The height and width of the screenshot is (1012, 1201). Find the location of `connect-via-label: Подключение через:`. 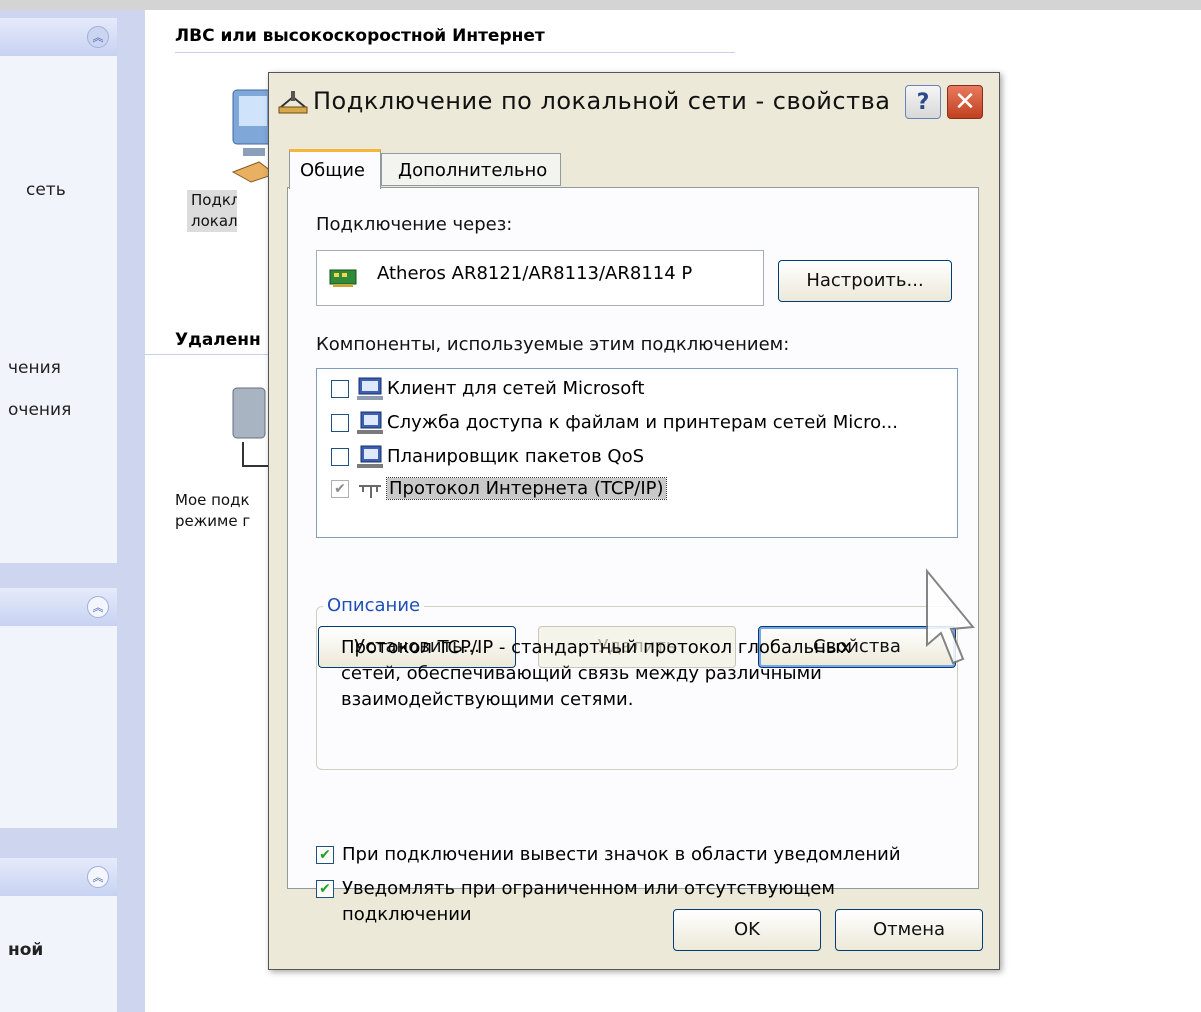

connect-via-label: Подключение через: is located at coordinates (414, 224).